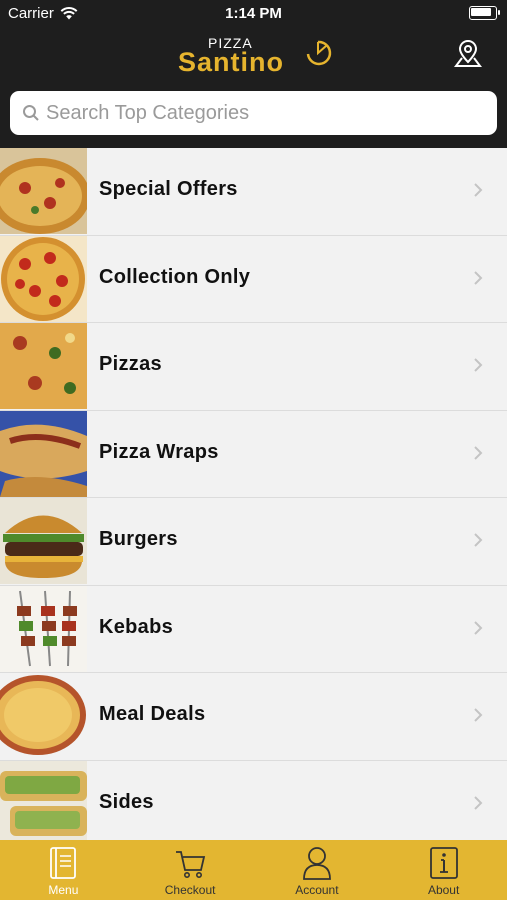 The image size is (507, 900). I want to click on category-label: Pizza Wraps, so click(159, 451).